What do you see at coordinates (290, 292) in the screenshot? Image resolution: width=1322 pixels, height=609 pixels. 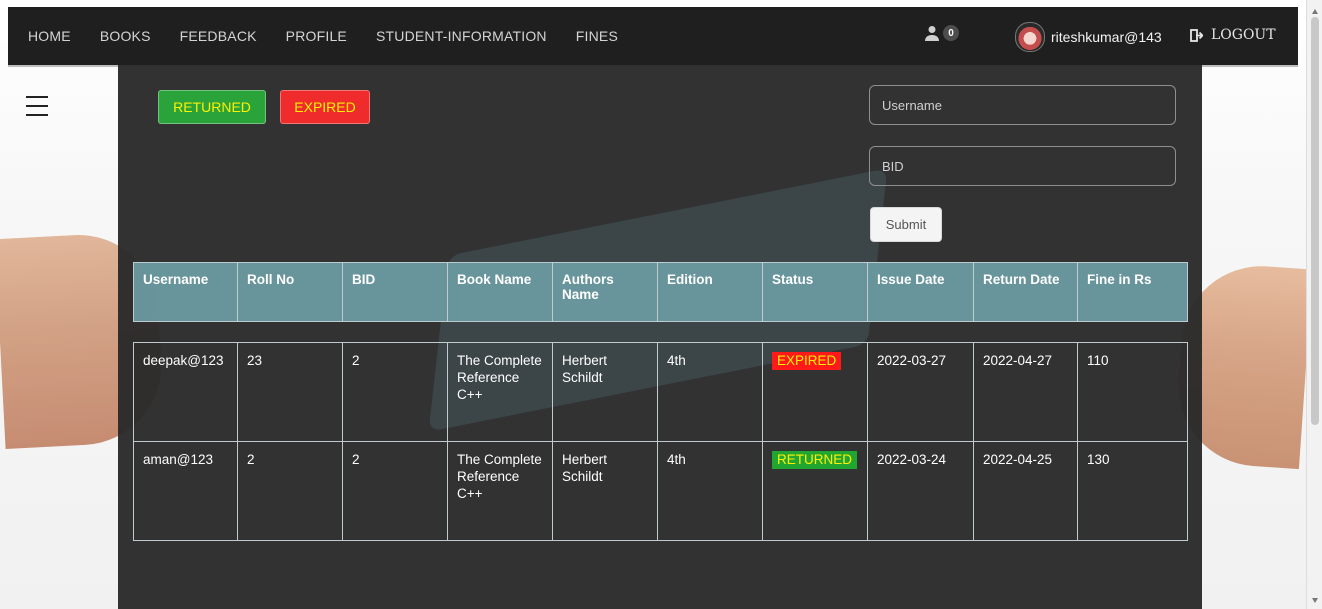 I see `header-roll-no: Roll No` at bounding box center [290, 292].